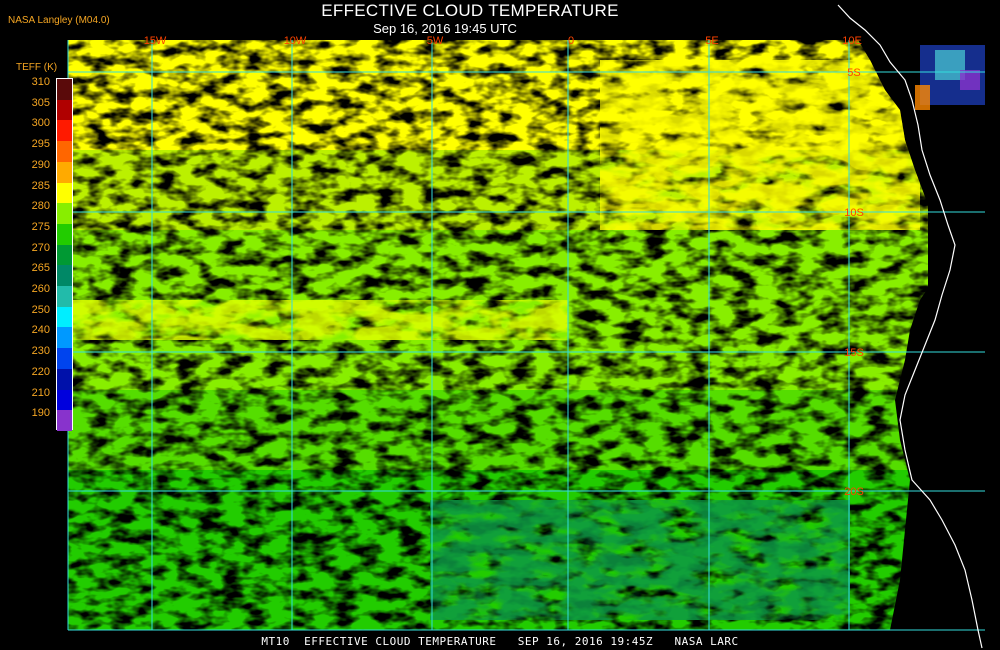 The width and height of the screenshot is (1000, 650). I want to click on legend-label-305: 305, so click(40, 102).